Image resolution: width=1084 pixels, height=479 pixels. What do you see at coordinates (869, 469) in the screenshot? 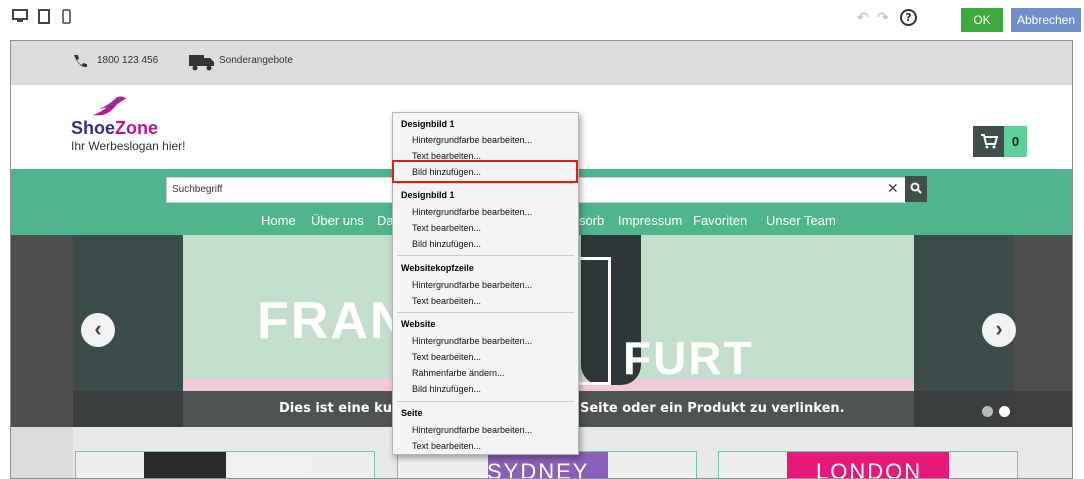
I see `card-label-london: LONDON` at bounding box center [869, 469].